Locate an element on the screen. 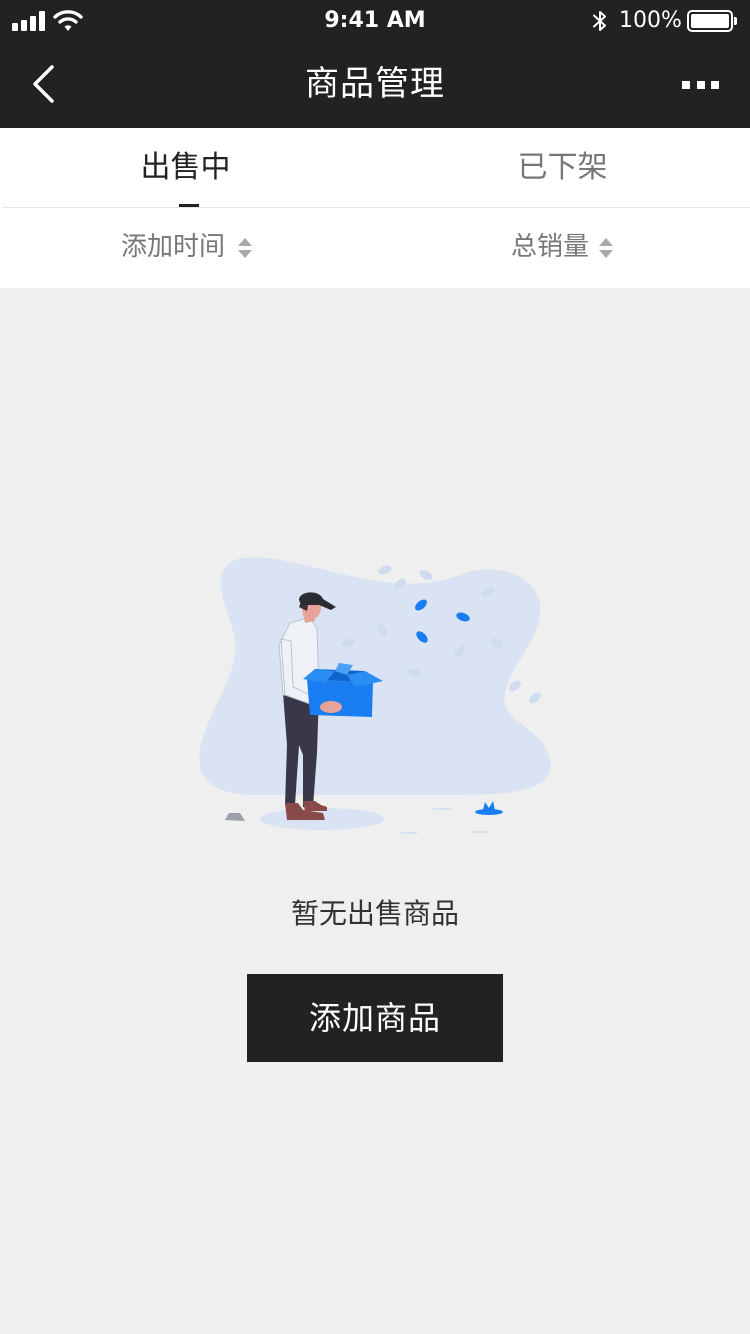 This screenshot has width=750, height=1334. sort-by-added-time: 添加时间 is located at coordinates (190, 248).